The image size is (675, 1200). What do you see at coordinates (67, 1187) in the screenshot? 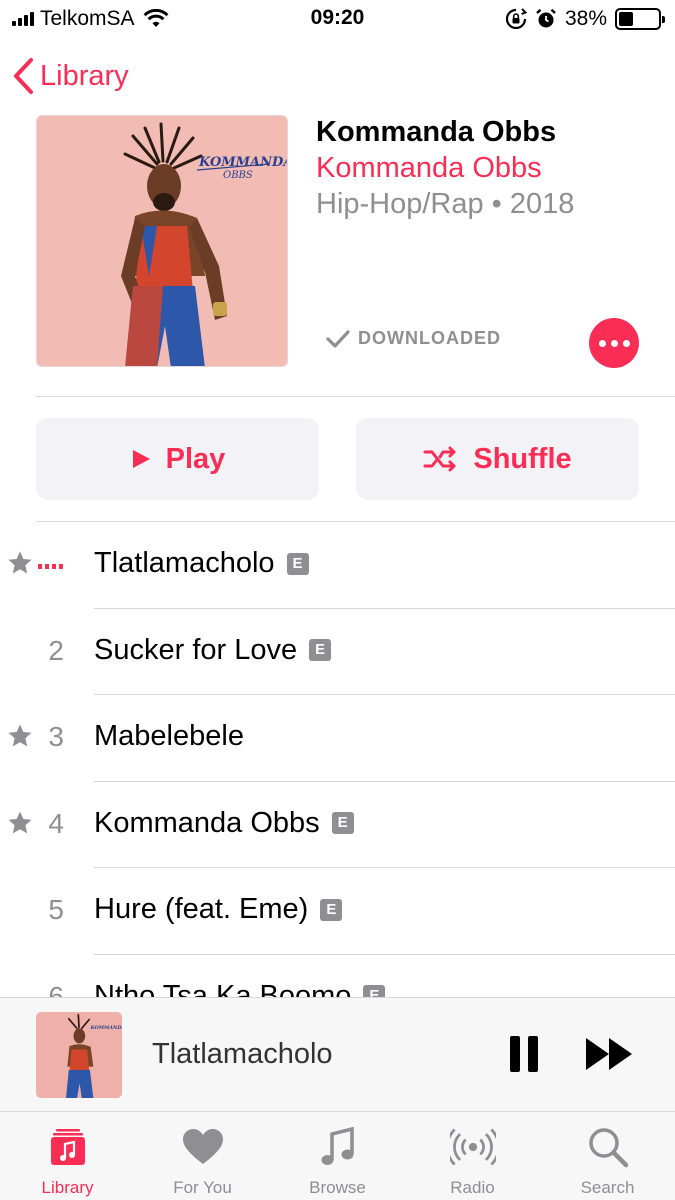
I see `tab-label: Library` at bounding box center [67, 1187].